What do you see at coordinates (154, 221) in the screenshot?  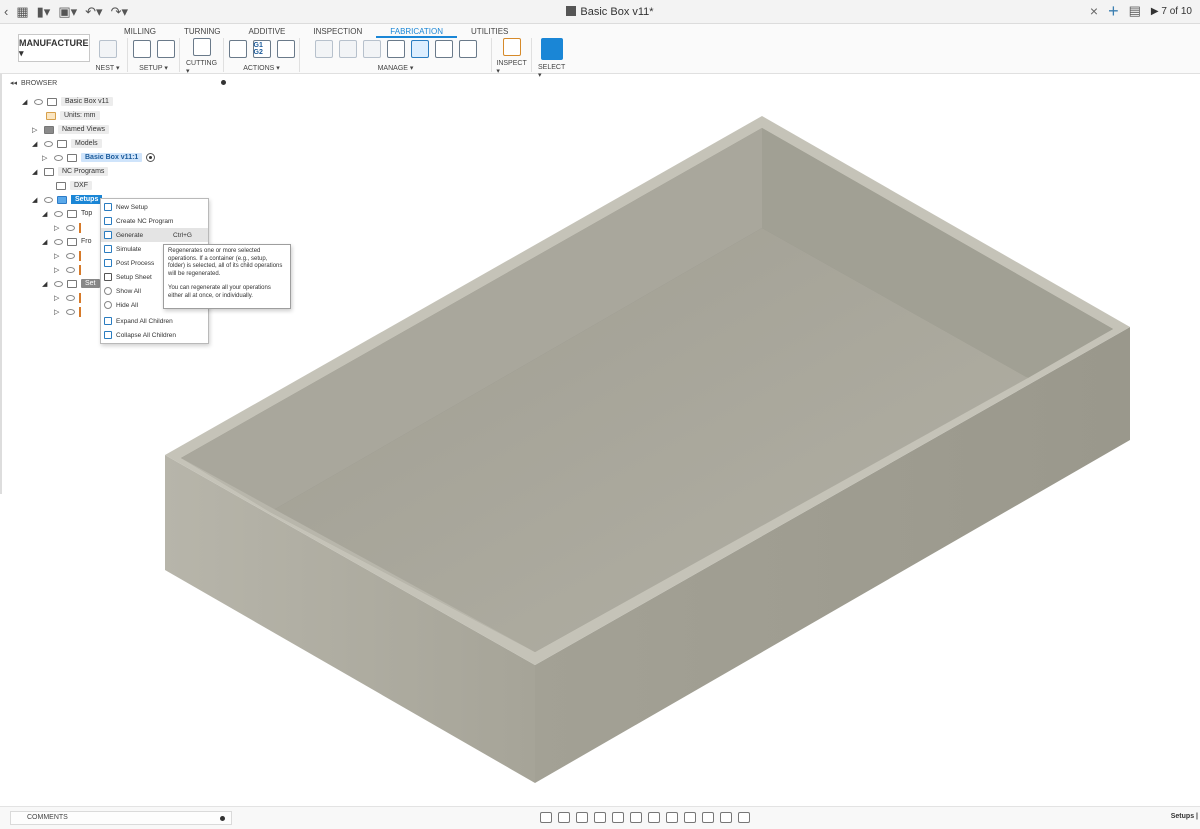 I see `menu-item-create-nc-program: Create NC Program` at bounding box center [154, 221].